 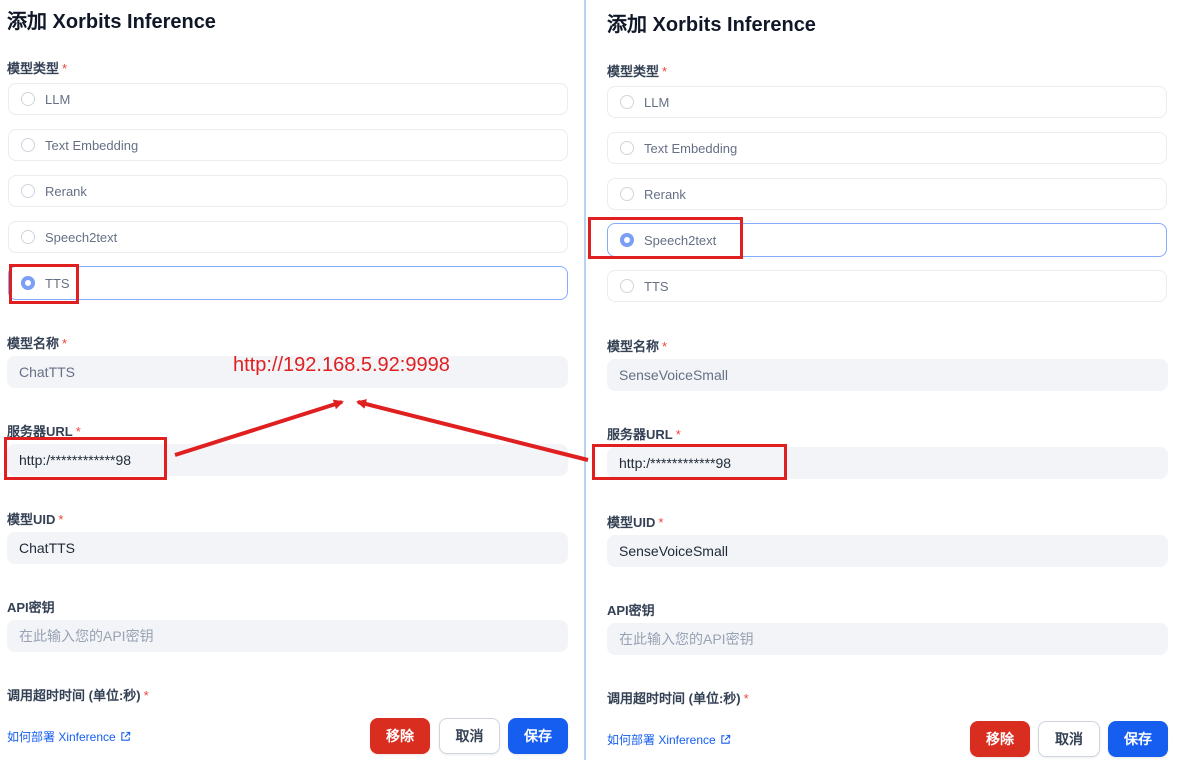 I want to click on annotation-url-text: http://192.168.5.92:9998, so click(x=341, y=365).